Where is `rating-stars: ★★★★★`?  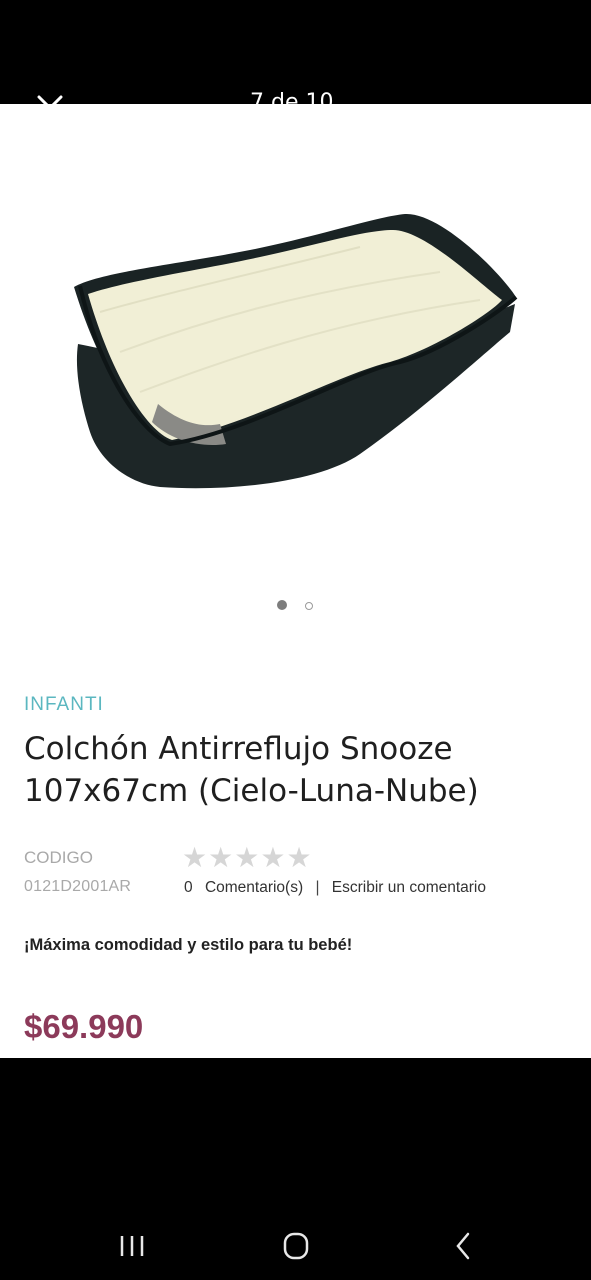 rating-stars: ★★★★★ is located at coordinates (247, 858).